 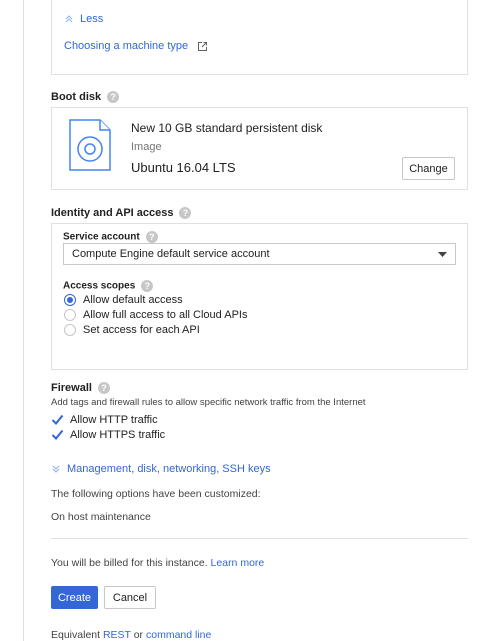 I want to click on scope-radio-default, so click(x=70, y=300).